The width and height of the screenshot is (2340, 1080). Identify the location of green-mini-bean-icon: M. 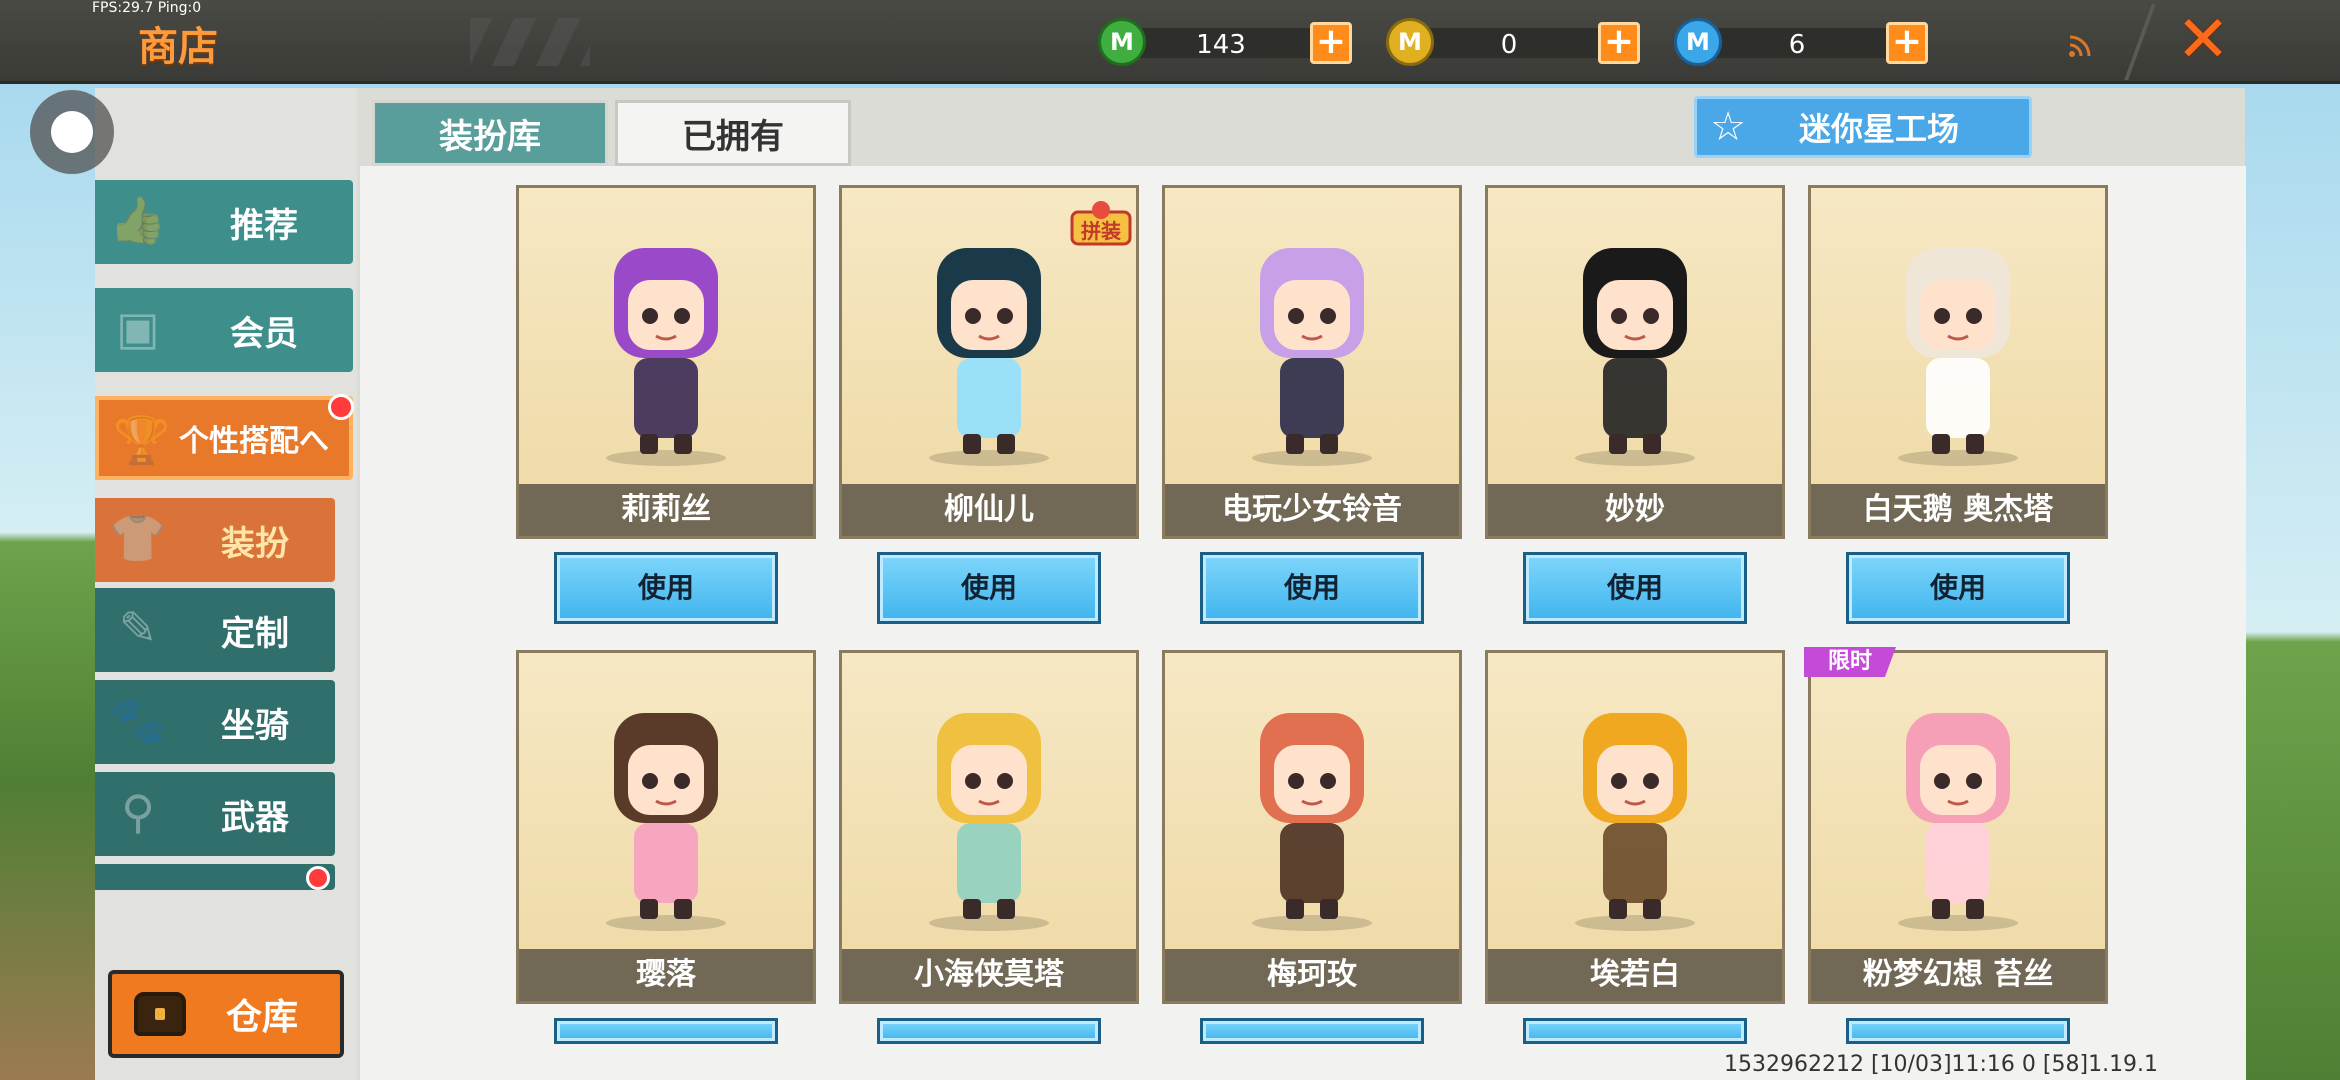
(1122, 42).